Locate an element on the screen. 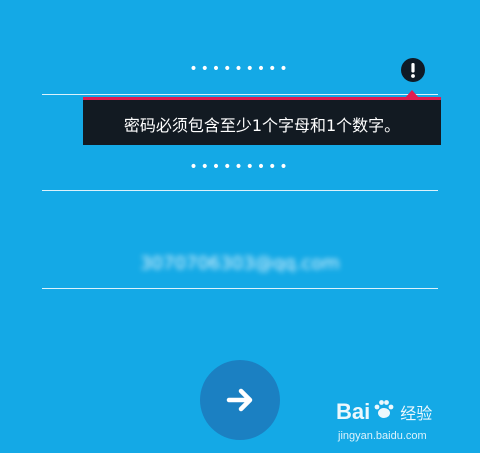  password-underline is located at coordinates (240, 94).